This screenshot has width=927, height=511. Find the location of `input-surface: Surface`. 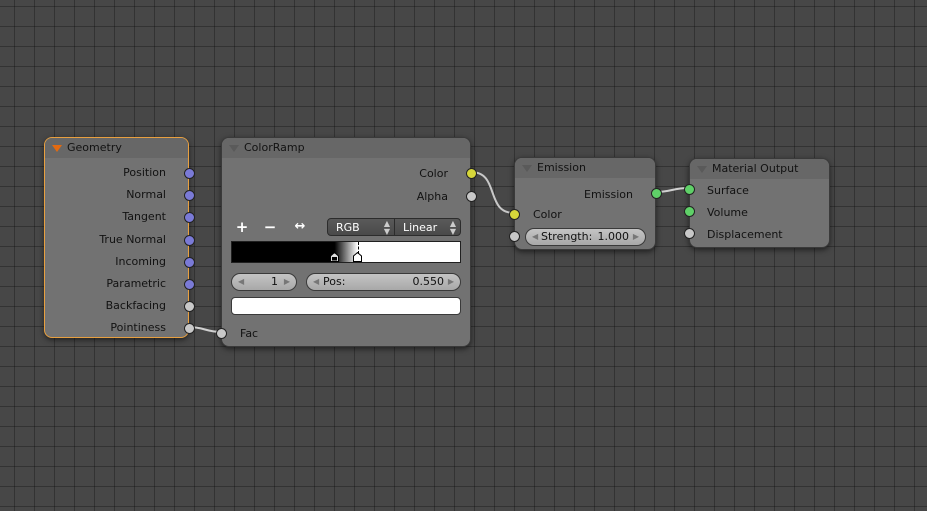

input-surface: Surface is located at coordinates (728, 190).